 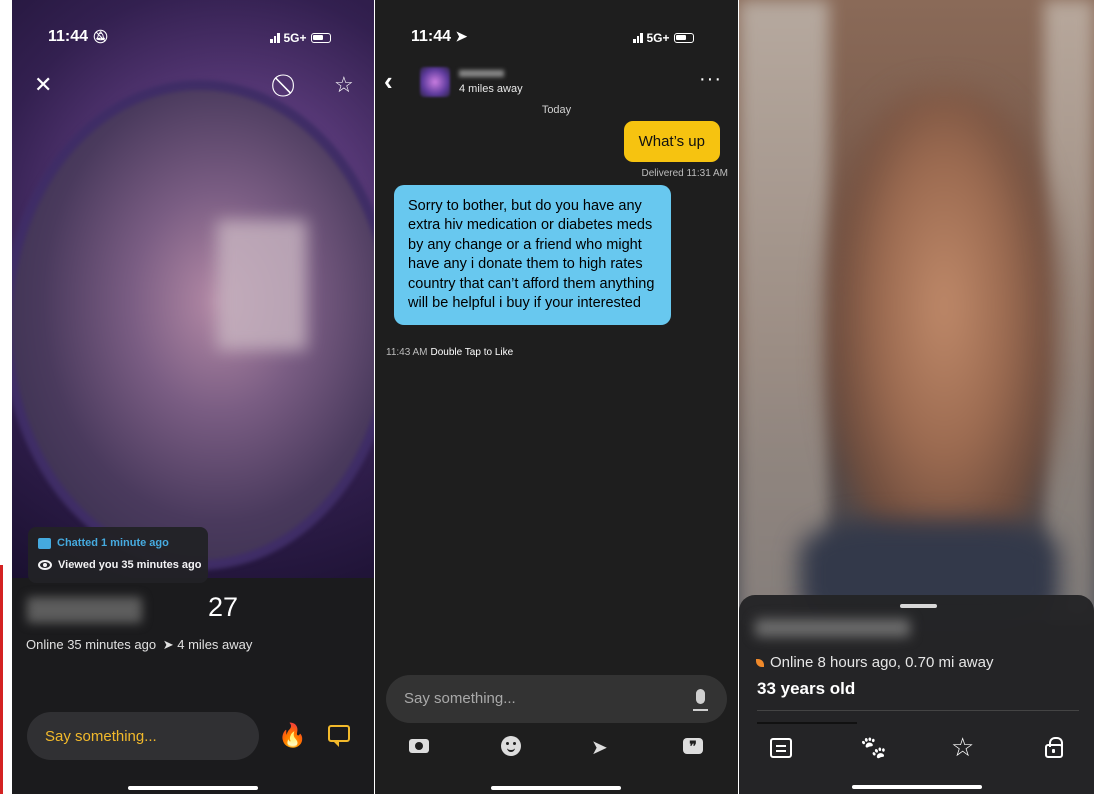 I want to click on profile-age: 33 years old, so click(x=806, y=688).